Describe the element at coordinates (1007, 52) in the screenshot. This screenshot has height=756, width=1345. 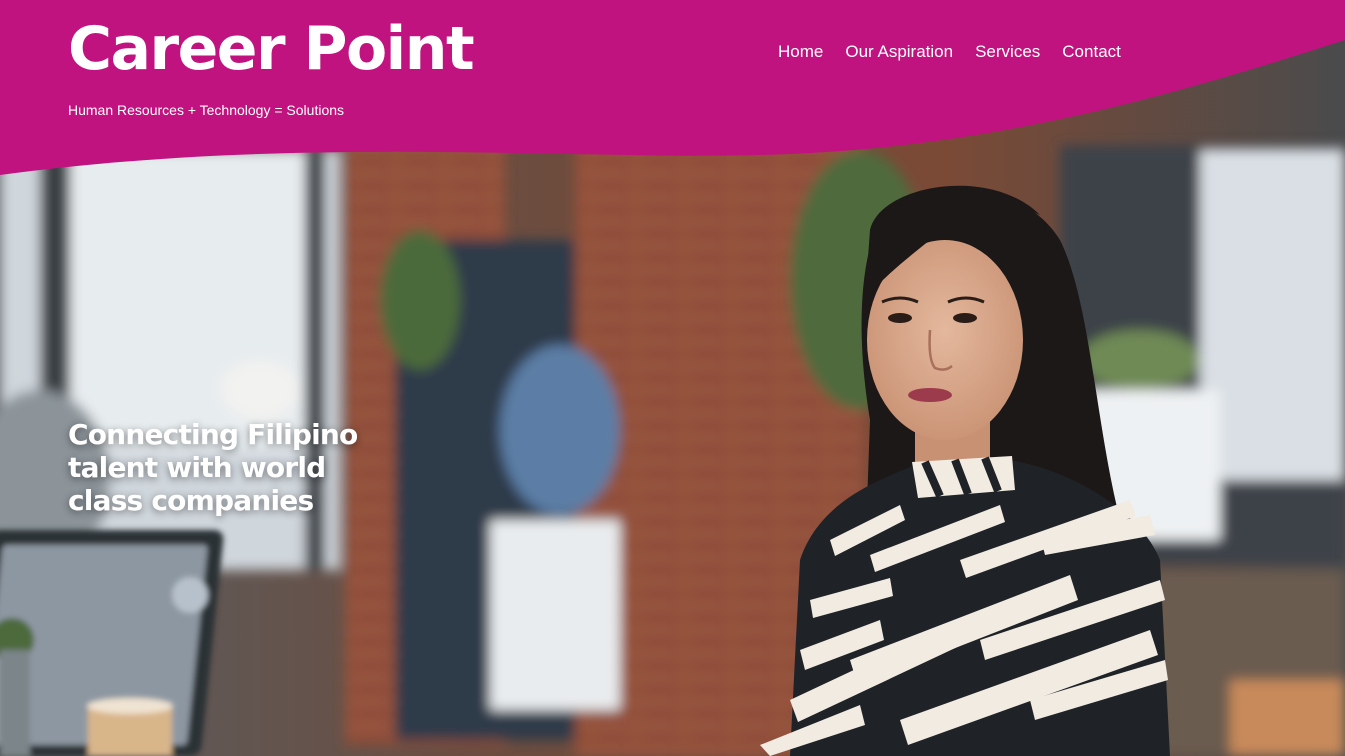
I see `nav-services: Services` at that location.